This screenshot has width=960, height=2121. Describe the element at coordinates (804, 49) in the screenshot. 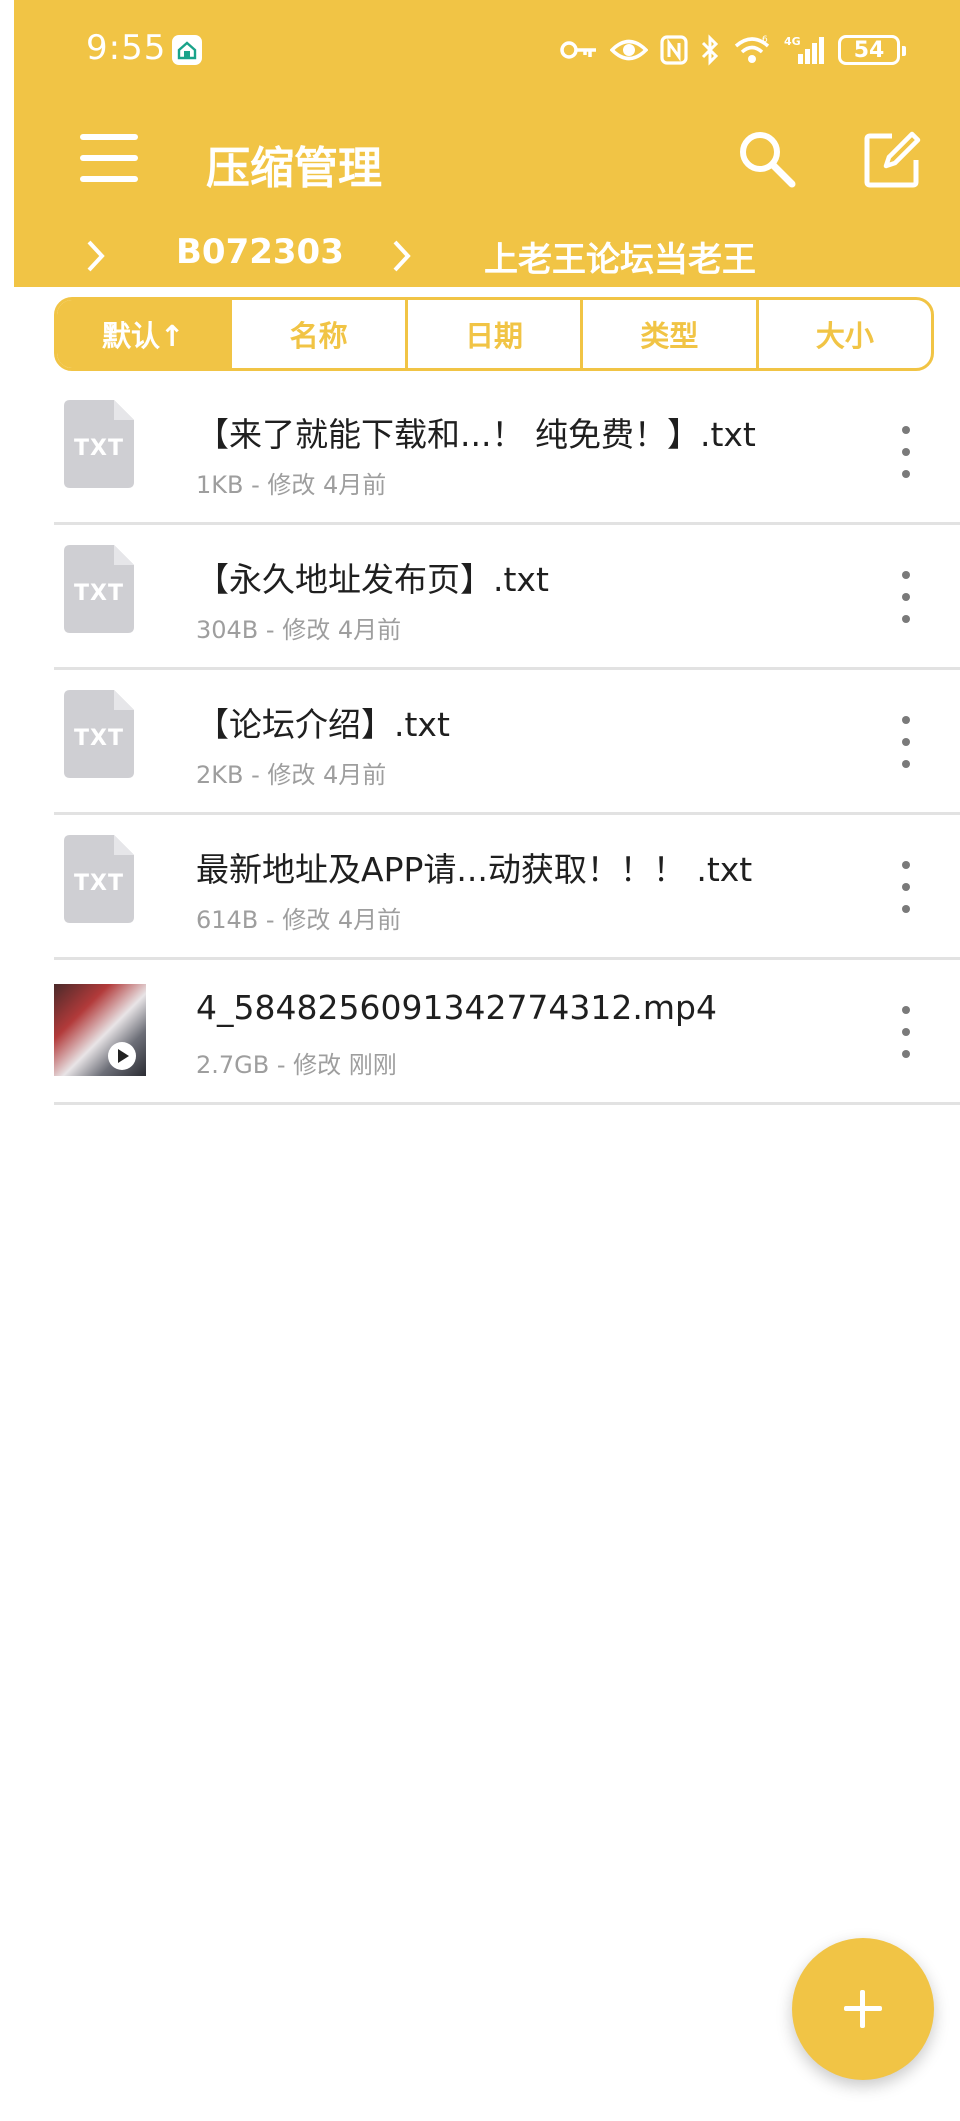

I see `signal-4g-icon: 4G` at that location.